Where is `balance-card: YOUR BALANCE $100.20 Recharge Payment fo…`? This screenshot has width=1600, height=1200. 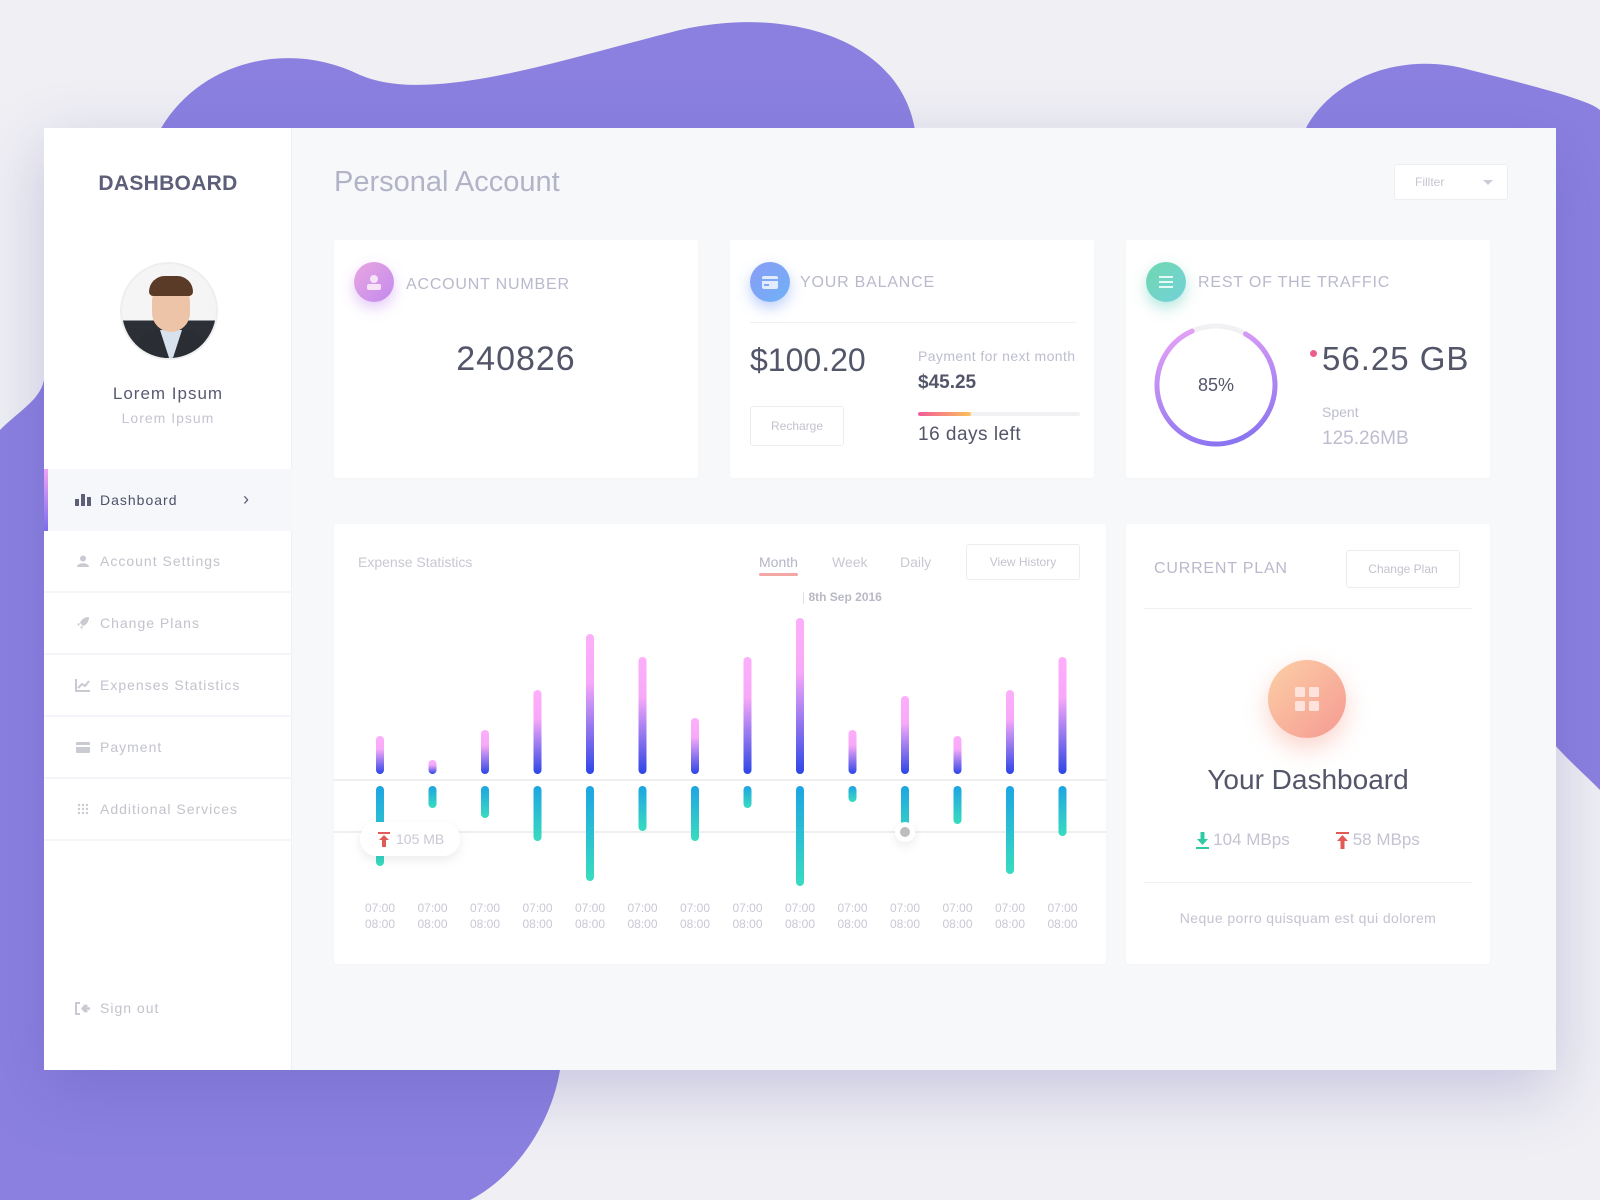 balance-card: YOUR BALANCE $100.20 Recharge Payment fo… is located at coordinates (912, 359).